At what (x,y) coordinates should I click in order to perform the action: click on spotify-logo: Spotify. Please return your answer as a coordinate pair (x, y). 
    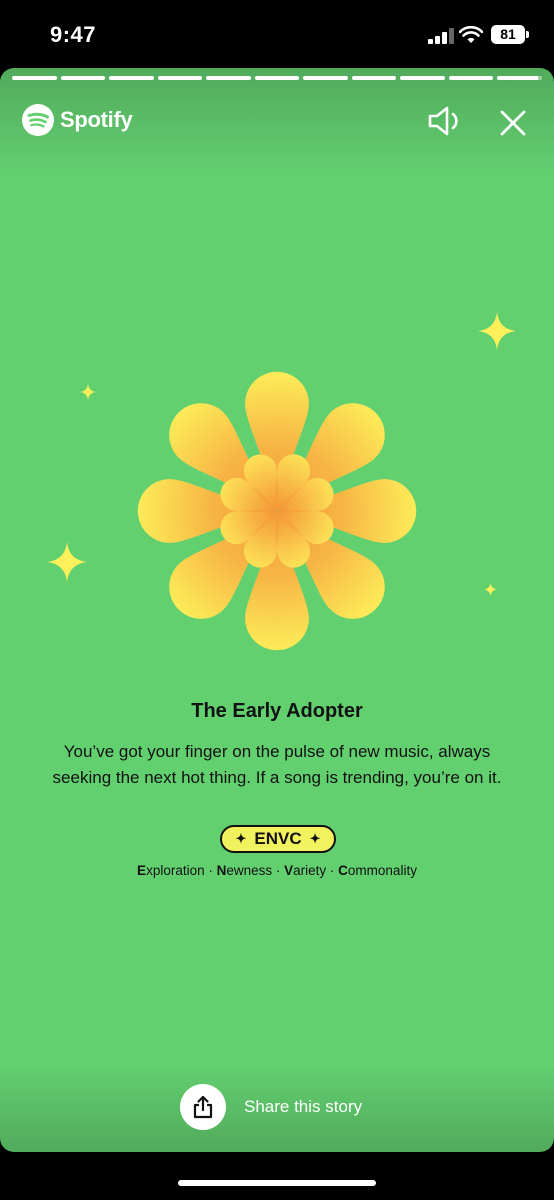
    Looking at the image, I should click on (77, 120).